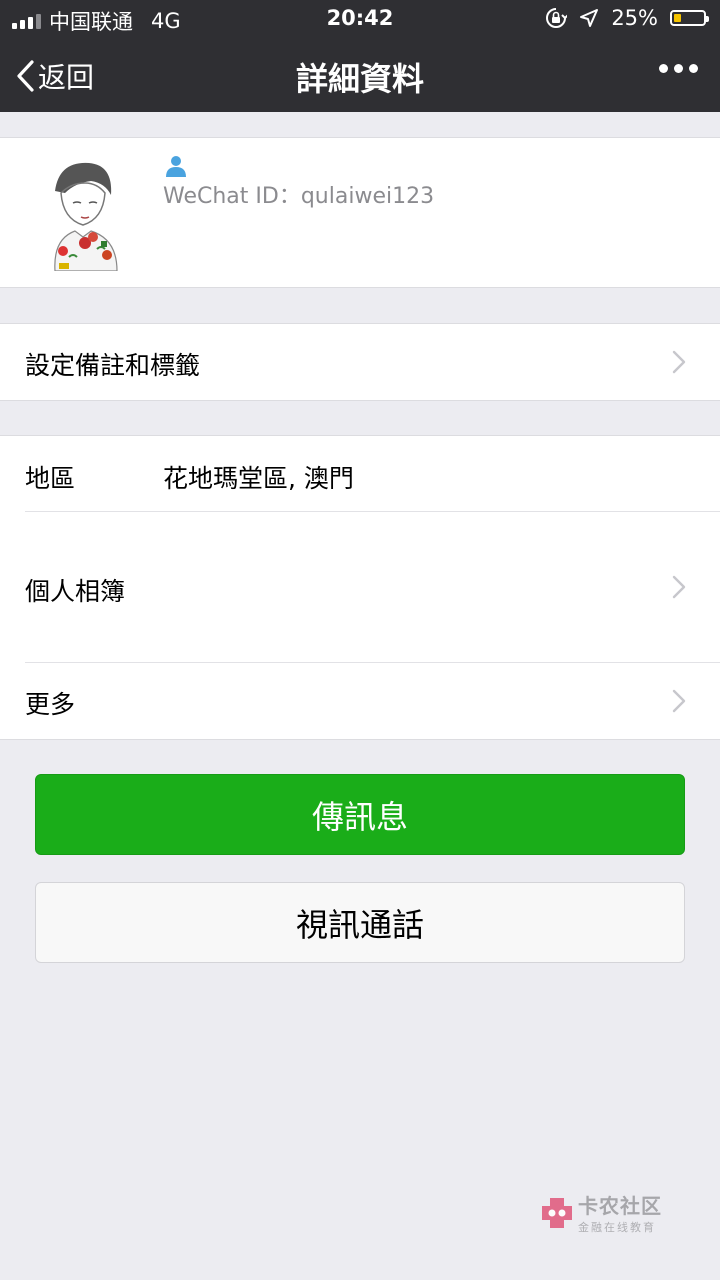 Image resolution: width=720 pixels, height=1280 pixels. Describe the element at coordinates (50, 478) in the screenshot. I see `region-label: 地區` at that location.